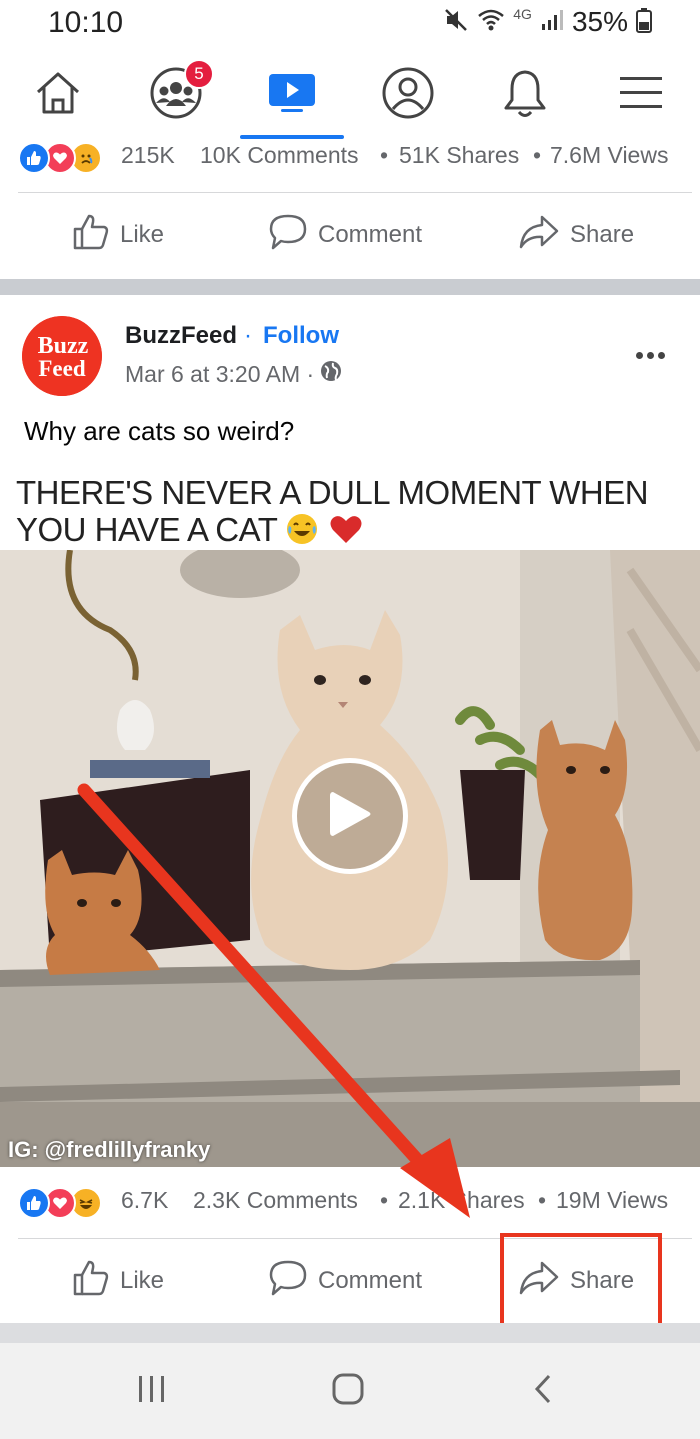  What do you see at coordinates (199, 74) in the screenshot?
I see `groups-notification-badge: 5` at bounding box center [199, 74].